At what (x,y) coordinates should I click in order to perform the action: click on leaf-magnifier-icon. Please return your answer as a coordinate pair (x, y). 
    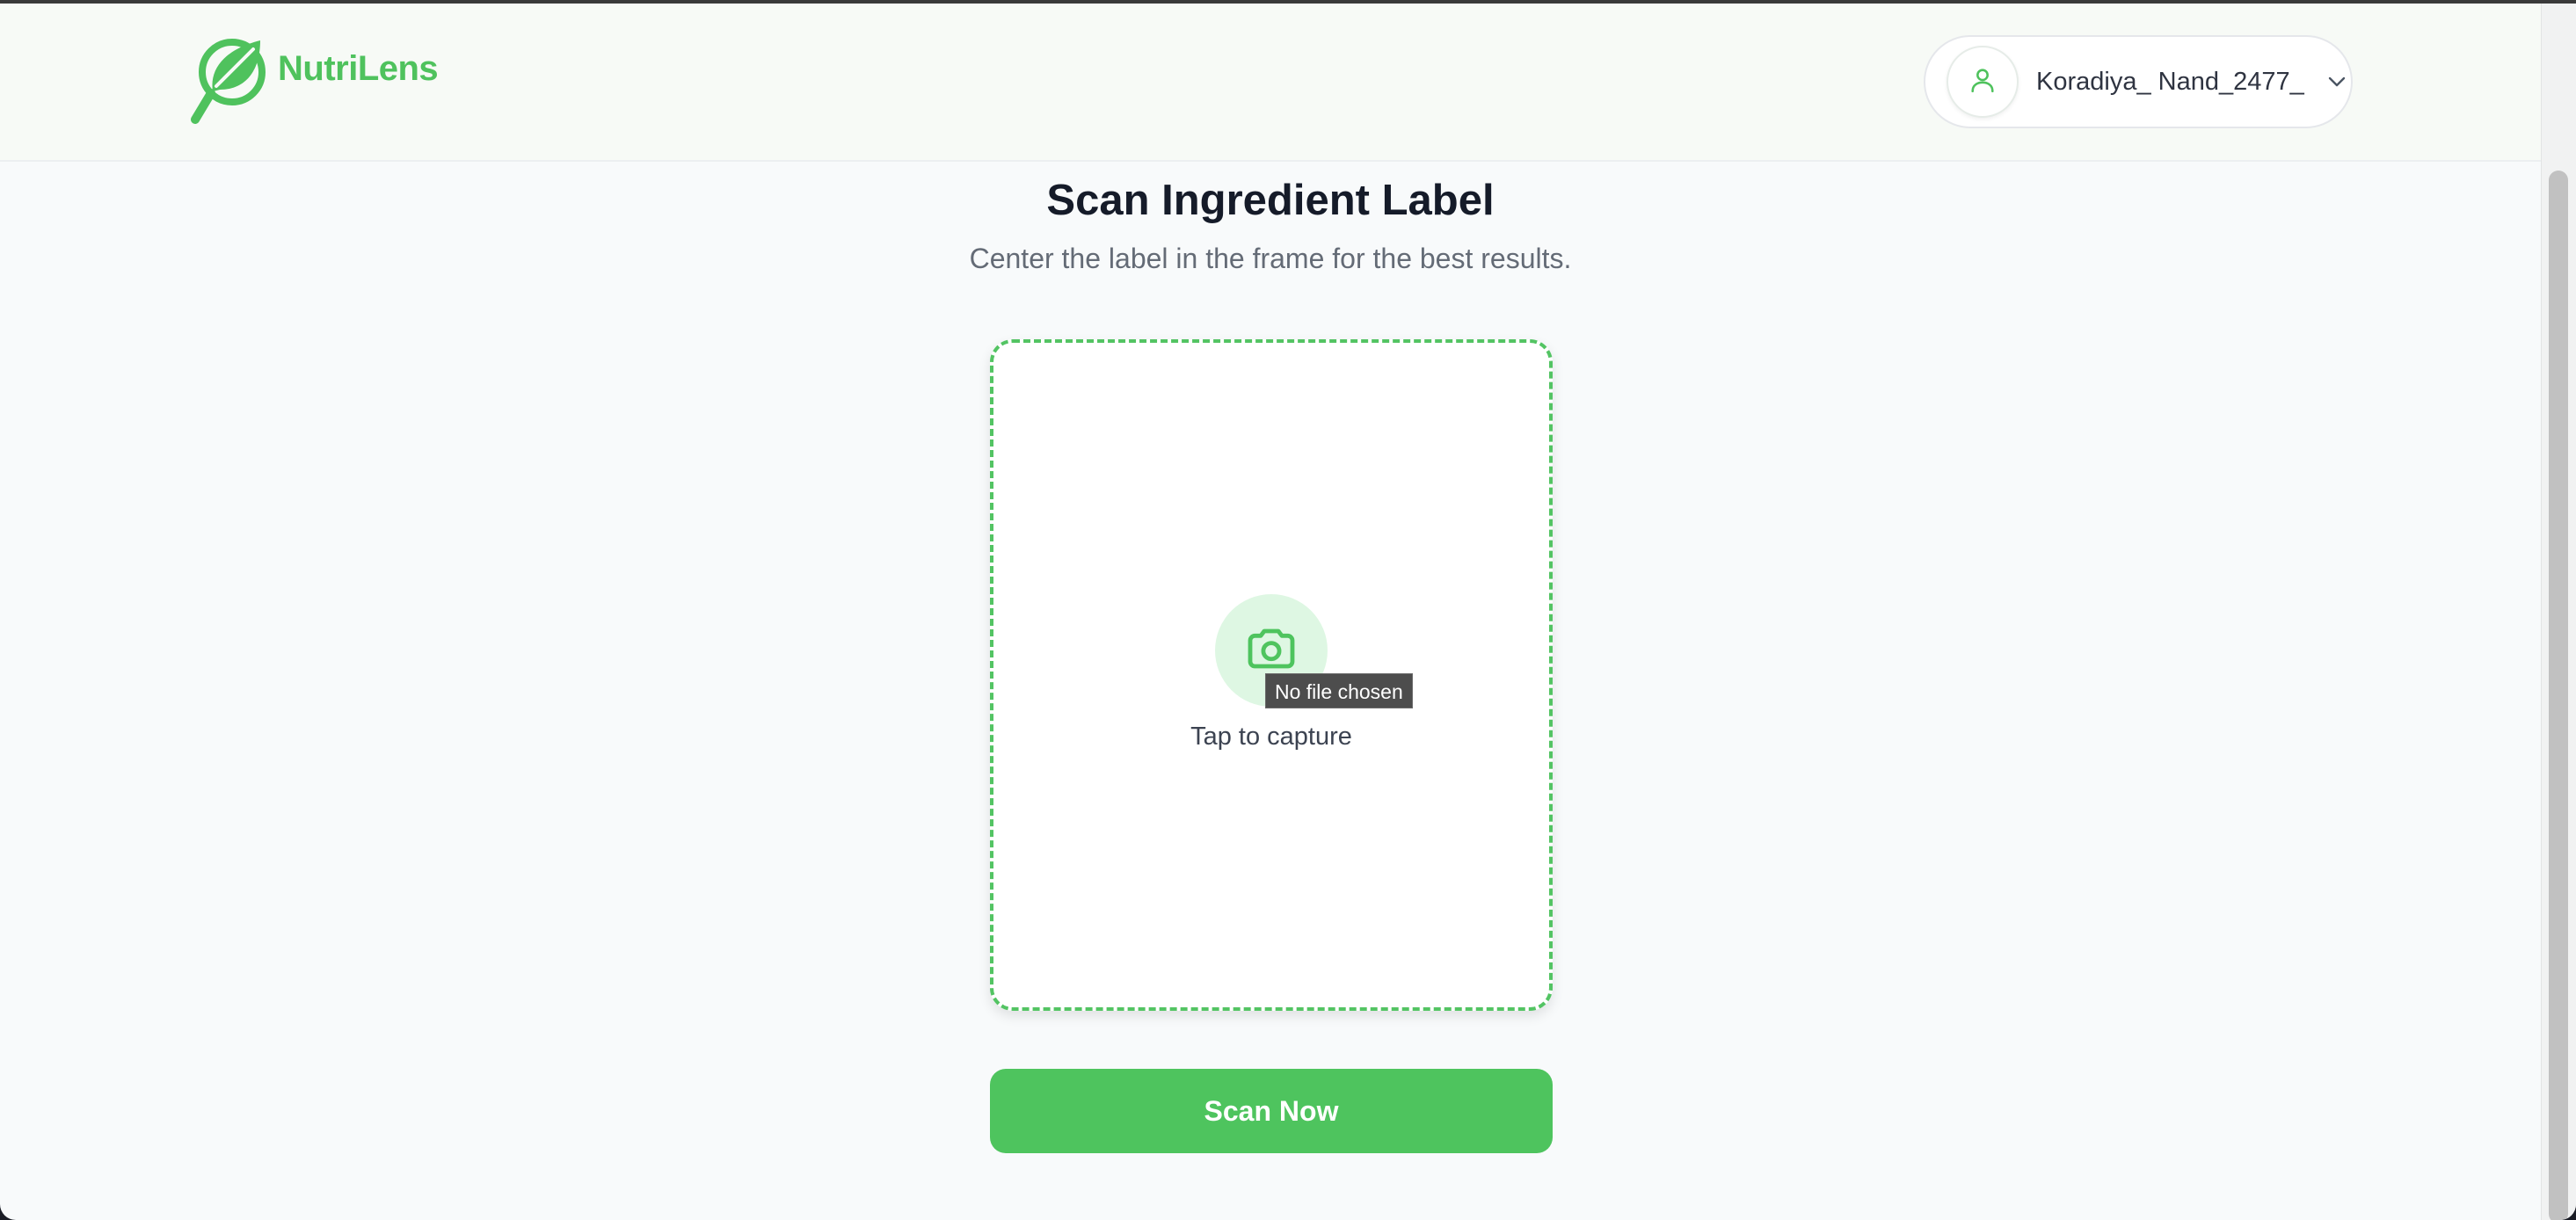
    Looking at the image, I should click on (232, 81).